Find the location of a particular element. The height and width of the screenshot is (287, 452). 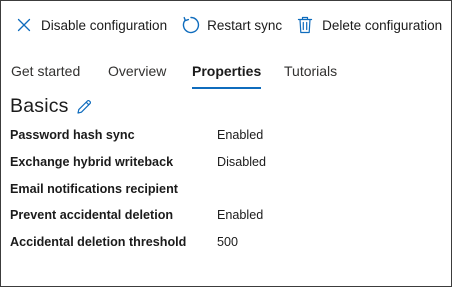

property-value: 500 is located at coordinates (228, 242).